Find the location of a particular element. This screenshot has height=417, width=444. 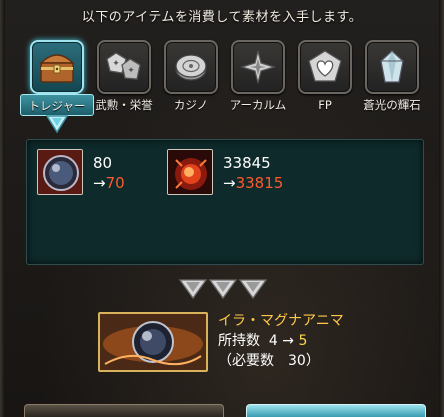

tab-label: 蒼光の輝石 is located at coordinates (392, 105).